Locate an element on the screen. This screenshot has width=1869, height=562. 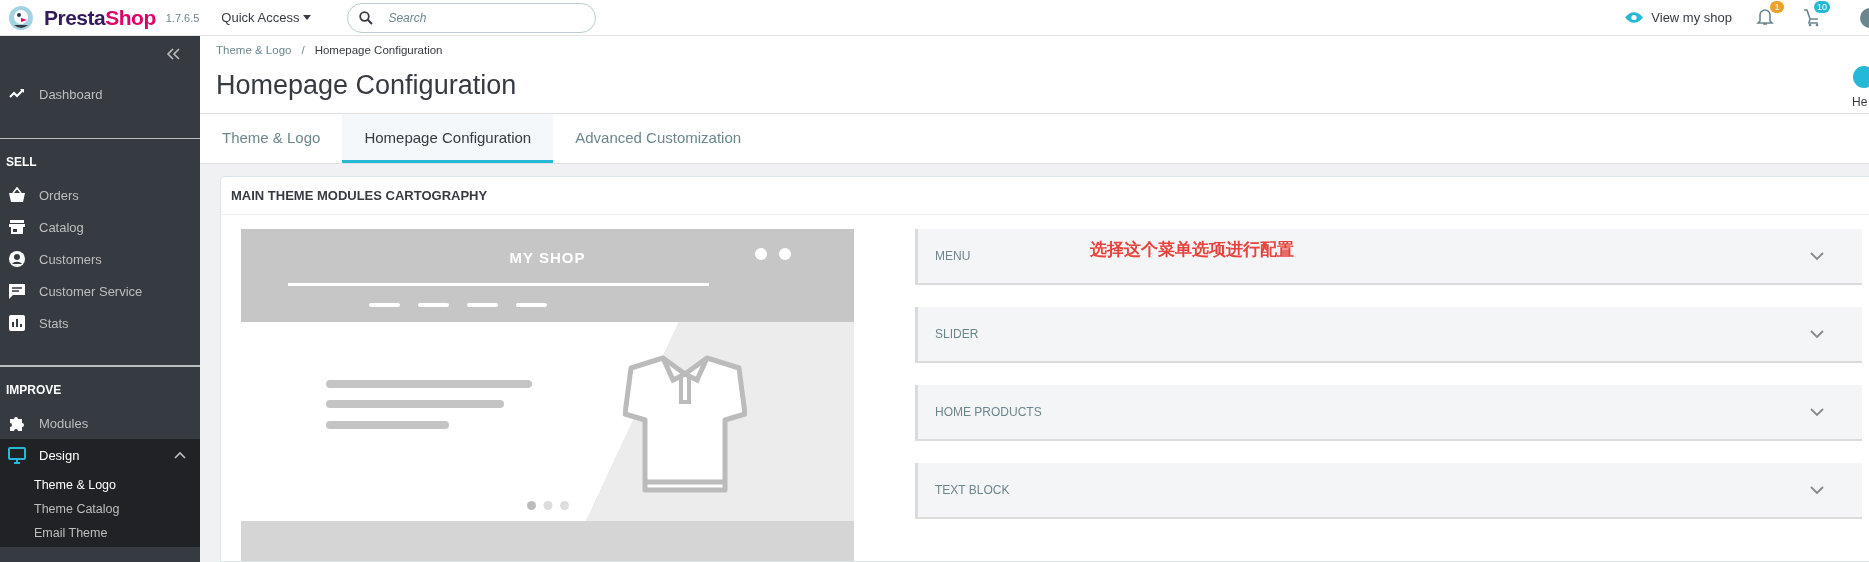
sidebar-item: Customers is located at coordinates (100, 259).